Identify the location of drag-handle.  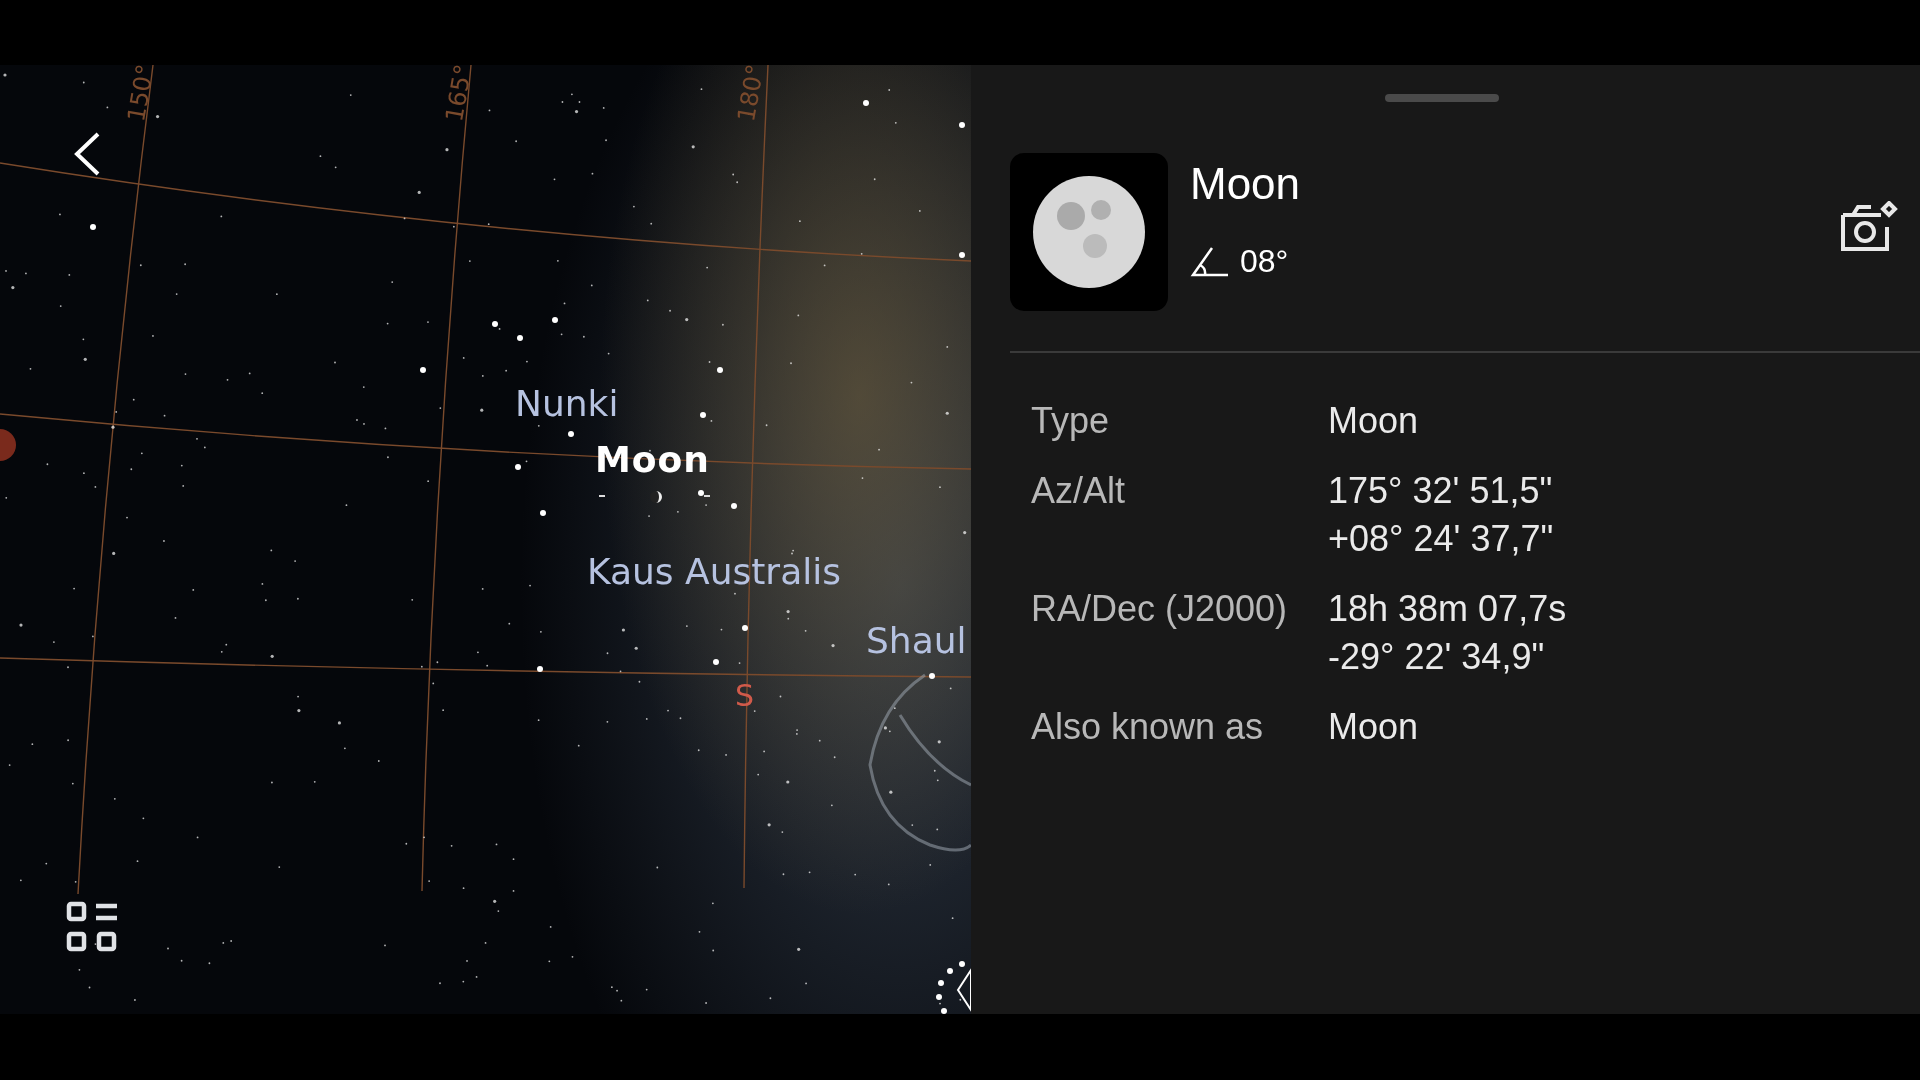
(1442, 98).